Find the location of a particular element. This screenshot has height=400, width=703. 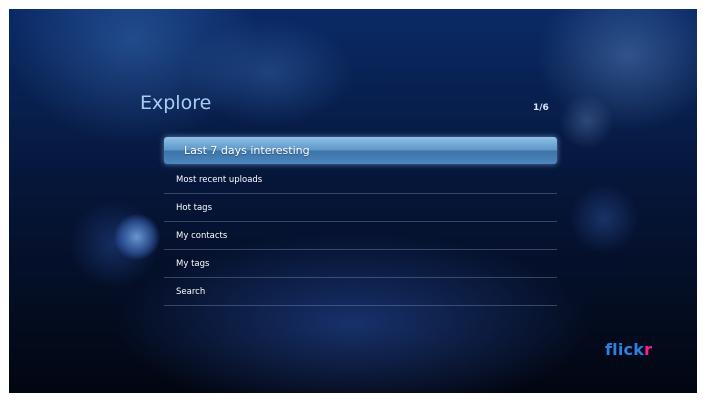

flickr-logo: flickr is located at coordinates (628, 349).